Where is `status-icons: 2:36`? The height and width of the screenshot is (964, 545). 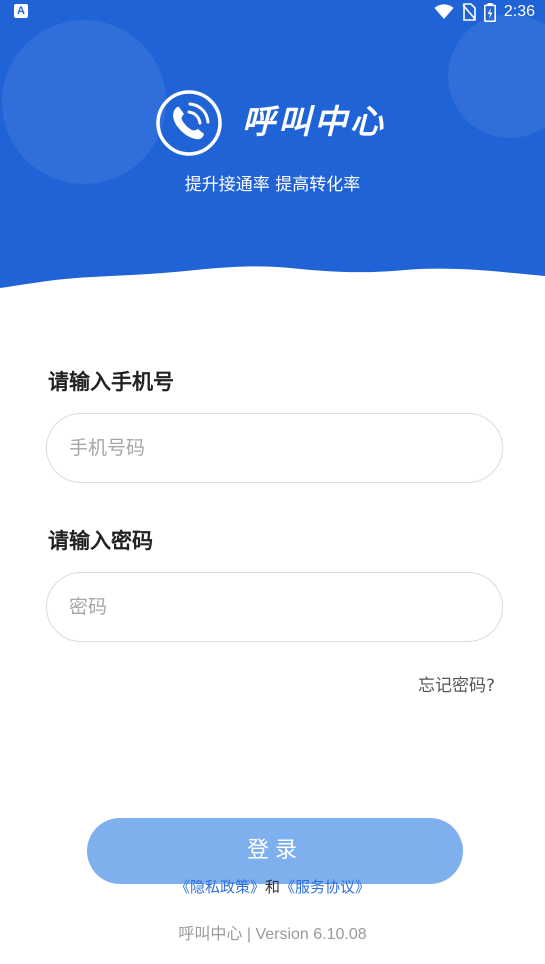
status-icons: 2:36 is located at coordinates (484, 12).